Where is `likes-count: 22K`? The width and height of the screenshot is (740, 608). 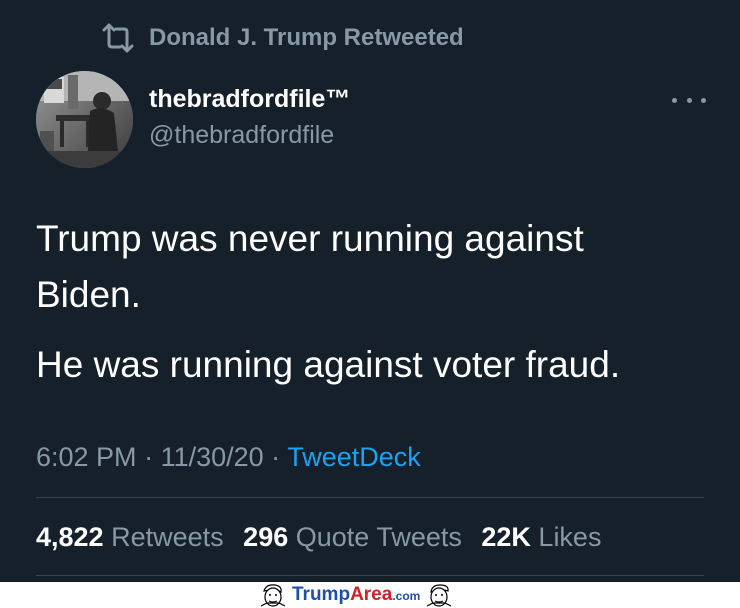
likes-count: 22K is located at coordinates (506, 537).